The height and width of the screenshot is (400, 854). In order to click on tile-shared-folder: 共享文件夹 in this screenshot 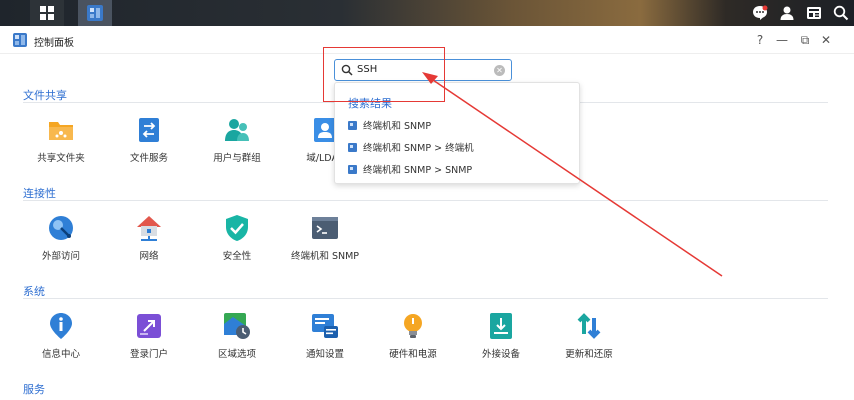, I will do `click(61, 141)`.